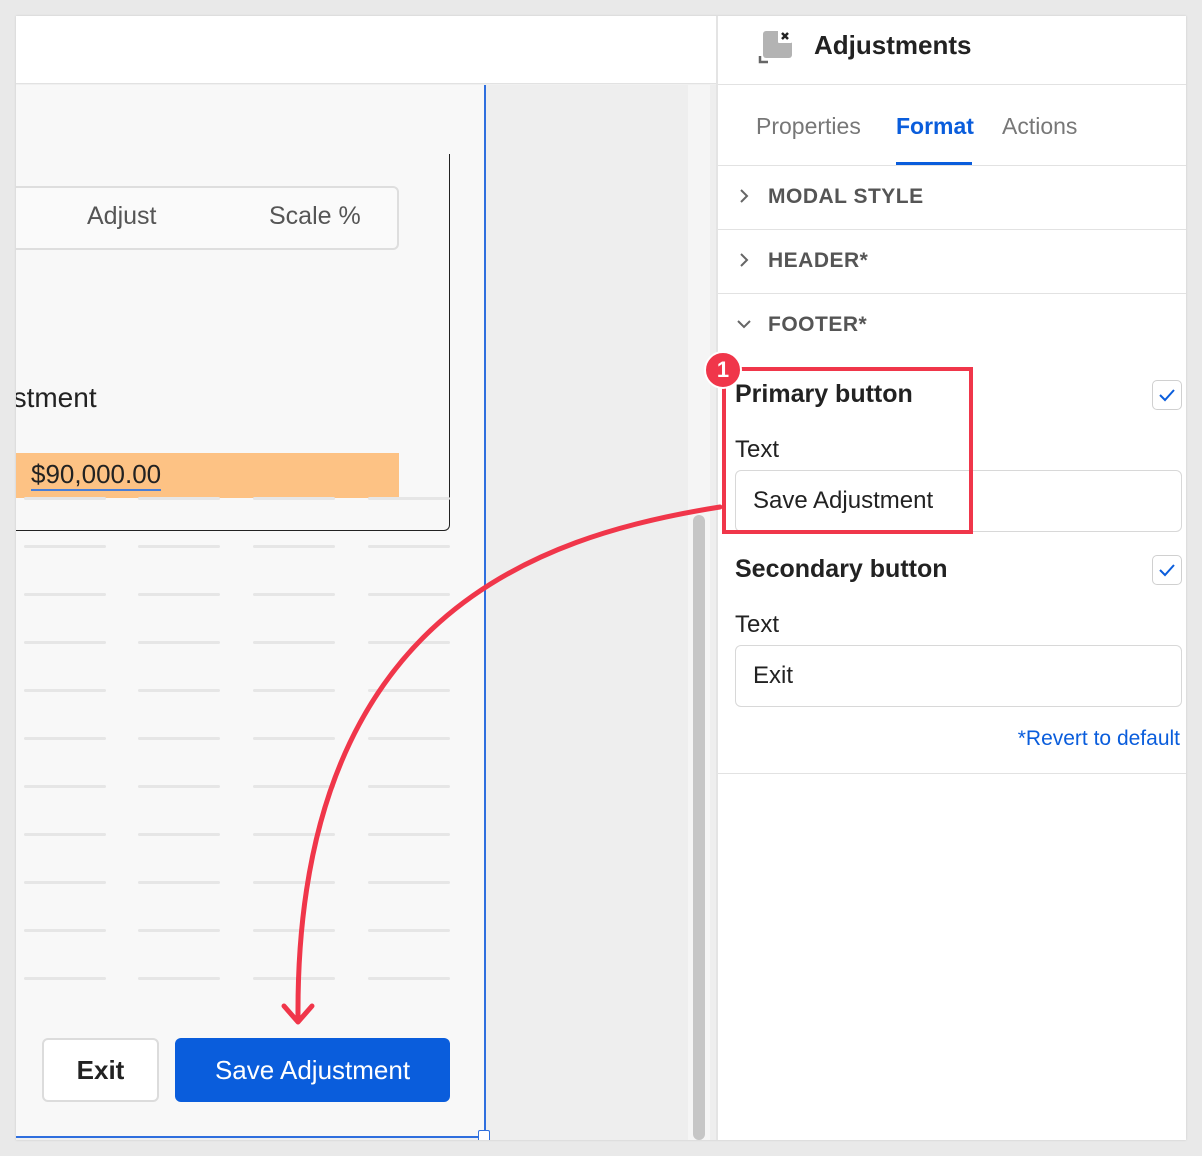  Describe the element at coordinates (121, 216) in the screenshot. I see `tab-adjust: Adjust` at that location.